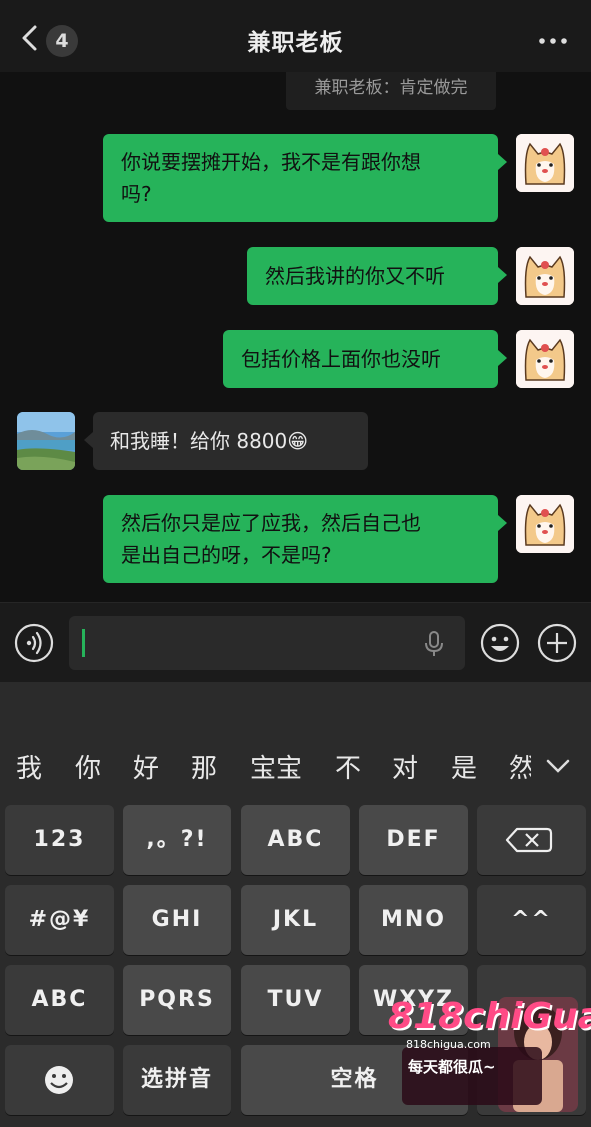  I want to click on message-text: 吗?, so click(136, 194).